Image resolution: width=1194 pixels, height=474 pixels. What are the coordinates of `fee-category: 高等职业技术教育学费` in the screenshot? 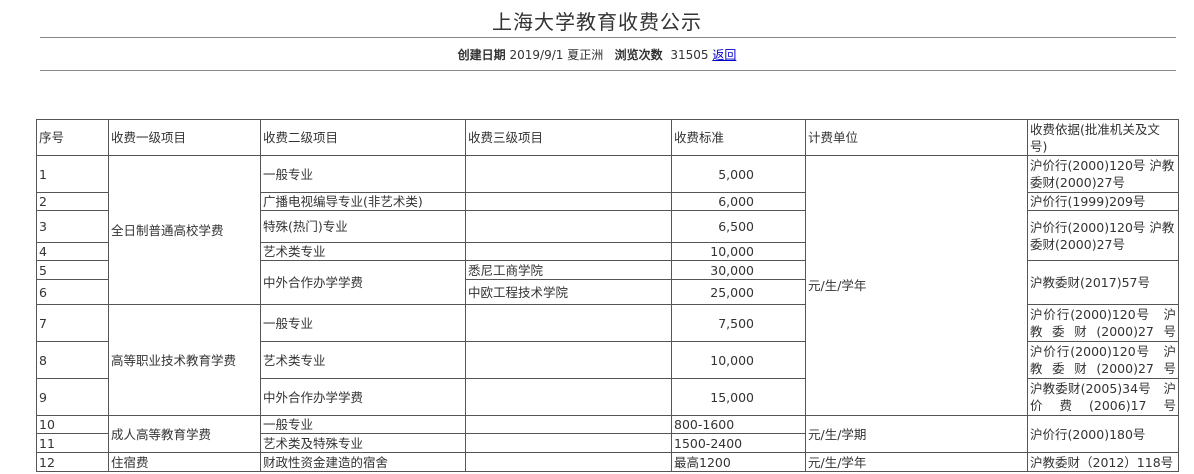 It's located at (184, 360).